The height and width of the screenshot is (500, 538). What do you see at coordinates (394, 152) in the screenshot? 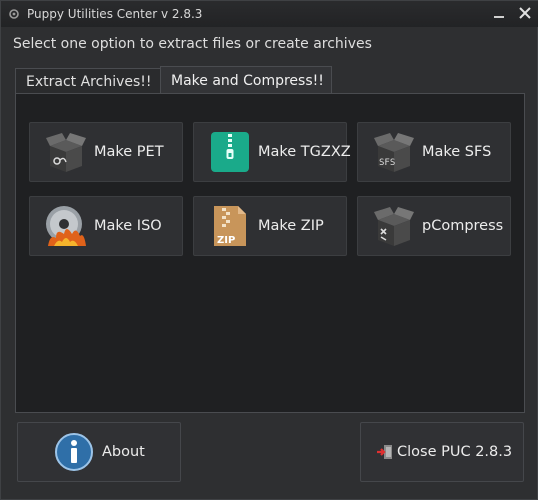
I see `box-sfs-icon: SFS` at bounding box center [394, 152].